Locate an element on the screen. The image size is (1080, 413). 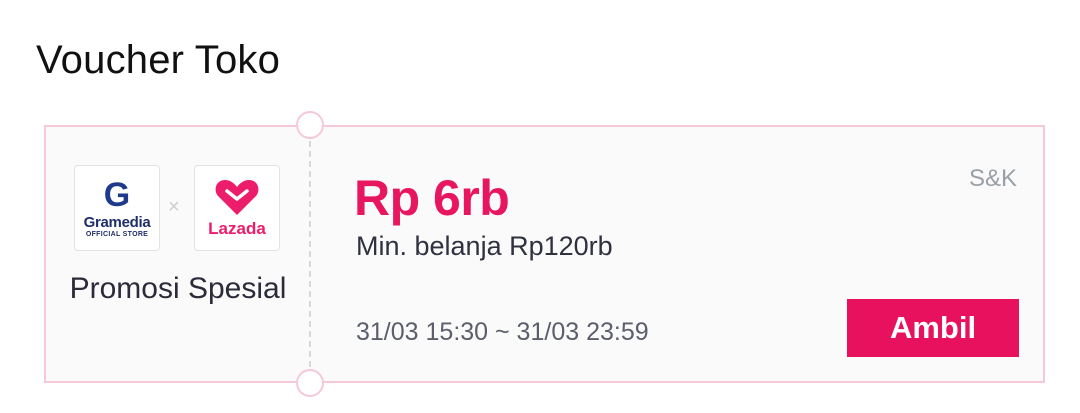
gramedia-logo: G Gramedia OFFICIAL STORE is located at coordinates (117, 208).